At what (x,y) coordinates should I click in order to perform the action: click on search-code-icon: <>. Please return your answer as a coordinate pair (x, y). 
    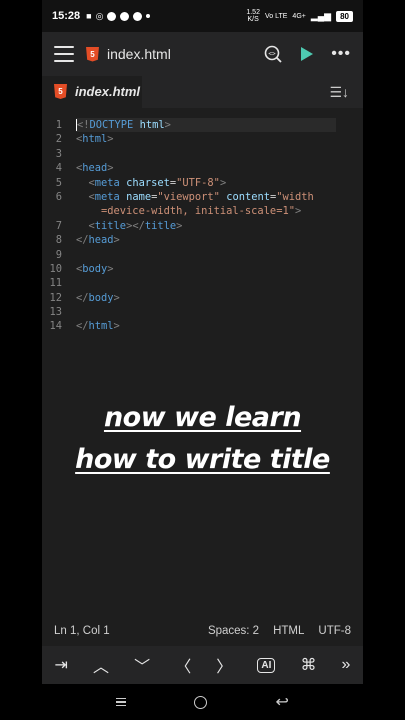
    Looking at the image, I should click on (273, 54).